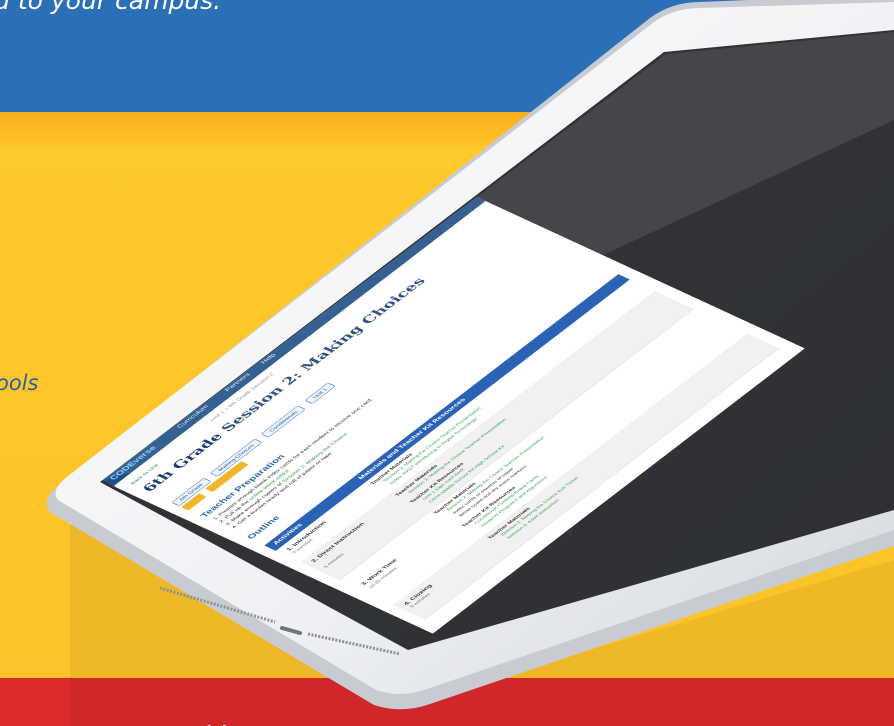  What do you see at coordinates (334, 560) in the screenshot?
I see `activity-time: 5 minutes` at bounding box center [334, 560].